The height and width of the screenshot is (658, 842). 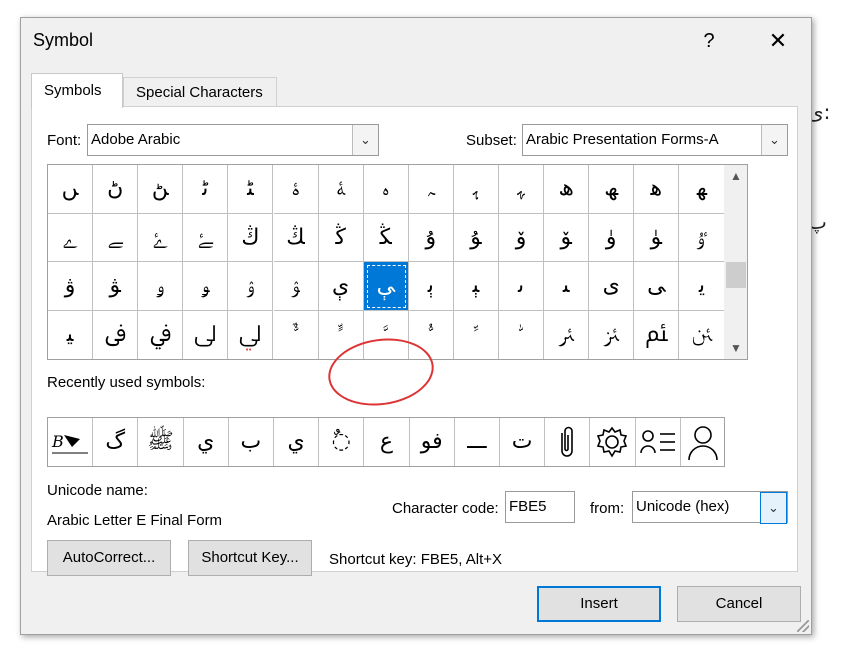 What do you see at coordinates (206, 286) in the screenshot?
I see `symbol-cell: ﯡ` at bounding box center [206, 286].